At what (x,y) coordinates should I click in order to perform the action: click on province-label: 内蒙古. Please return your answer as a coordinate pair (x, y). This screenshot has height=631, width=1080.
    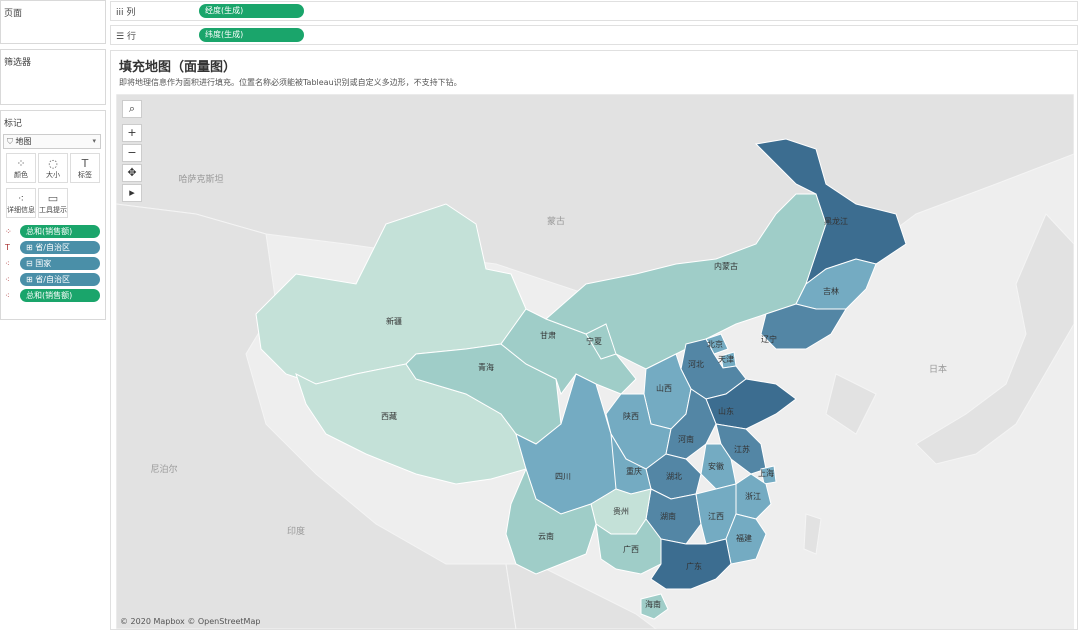
    Looking at the image, I should click on (726, 266).